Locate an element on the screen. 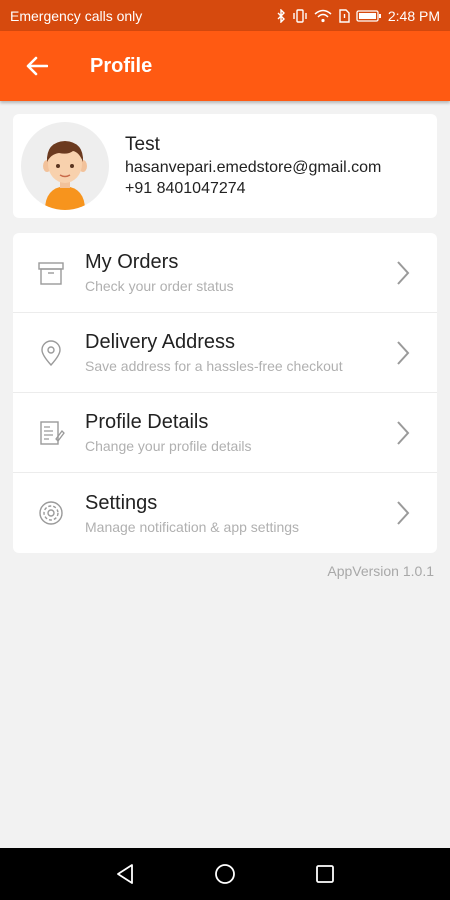 This screenshot has width=450, height=900. menu-item-my-orders: My Orders Check your order status is located at coordinates (225, 273).